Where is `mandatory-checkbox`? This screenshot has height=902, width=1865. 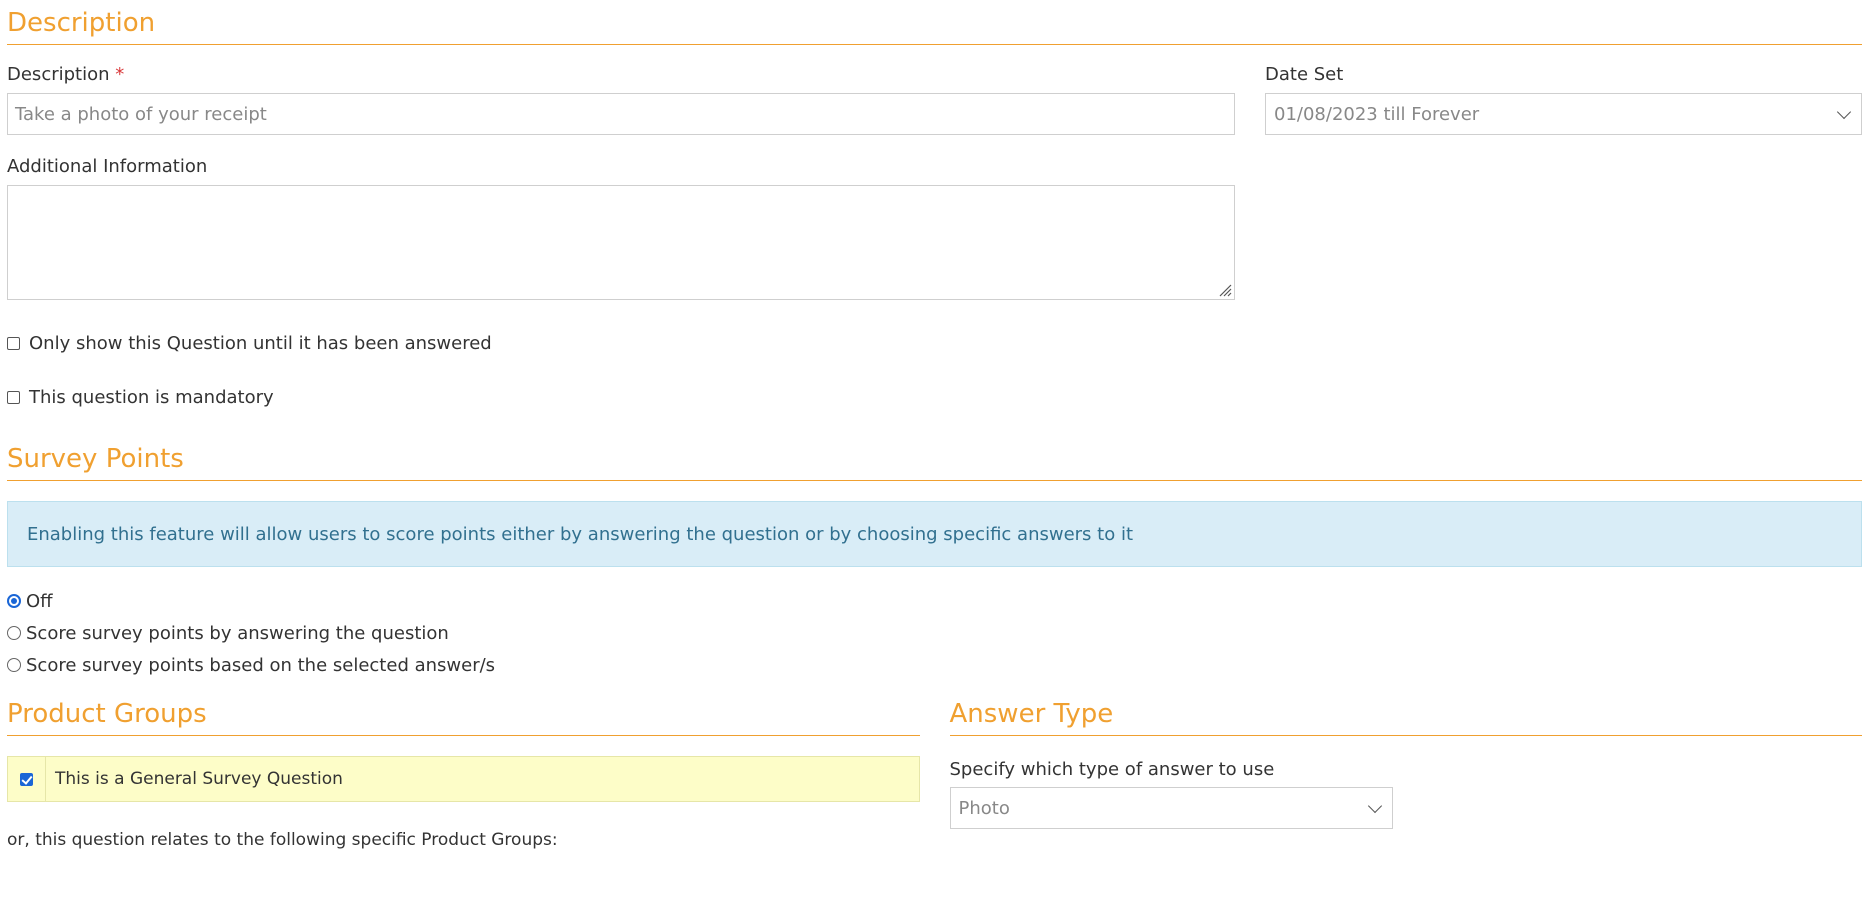 mandatory-checkbox is located at coordinates (13, 397).